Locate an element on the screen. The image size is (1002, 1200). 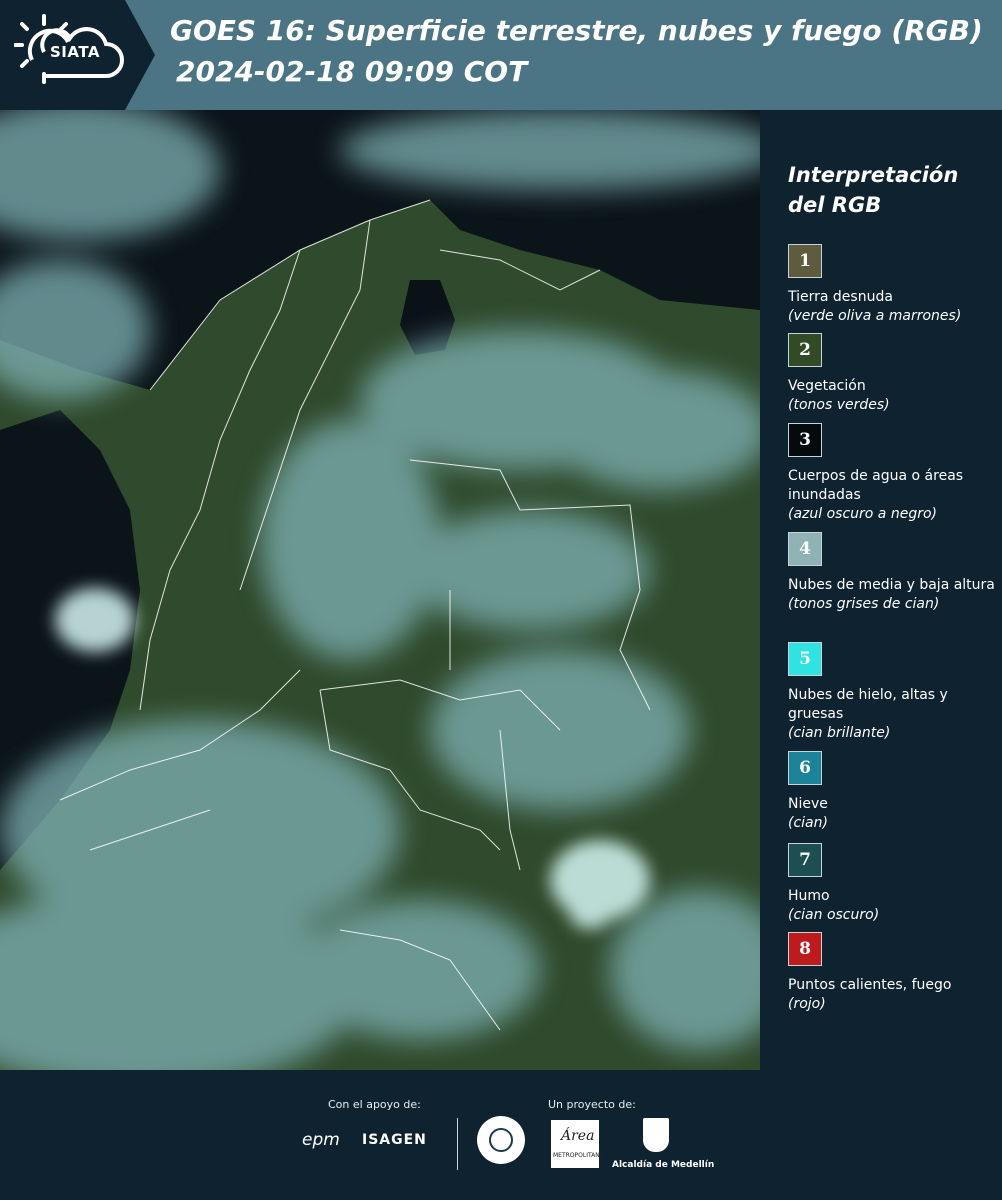
legend-swatch: 1 is located at coordinates (805, 261).